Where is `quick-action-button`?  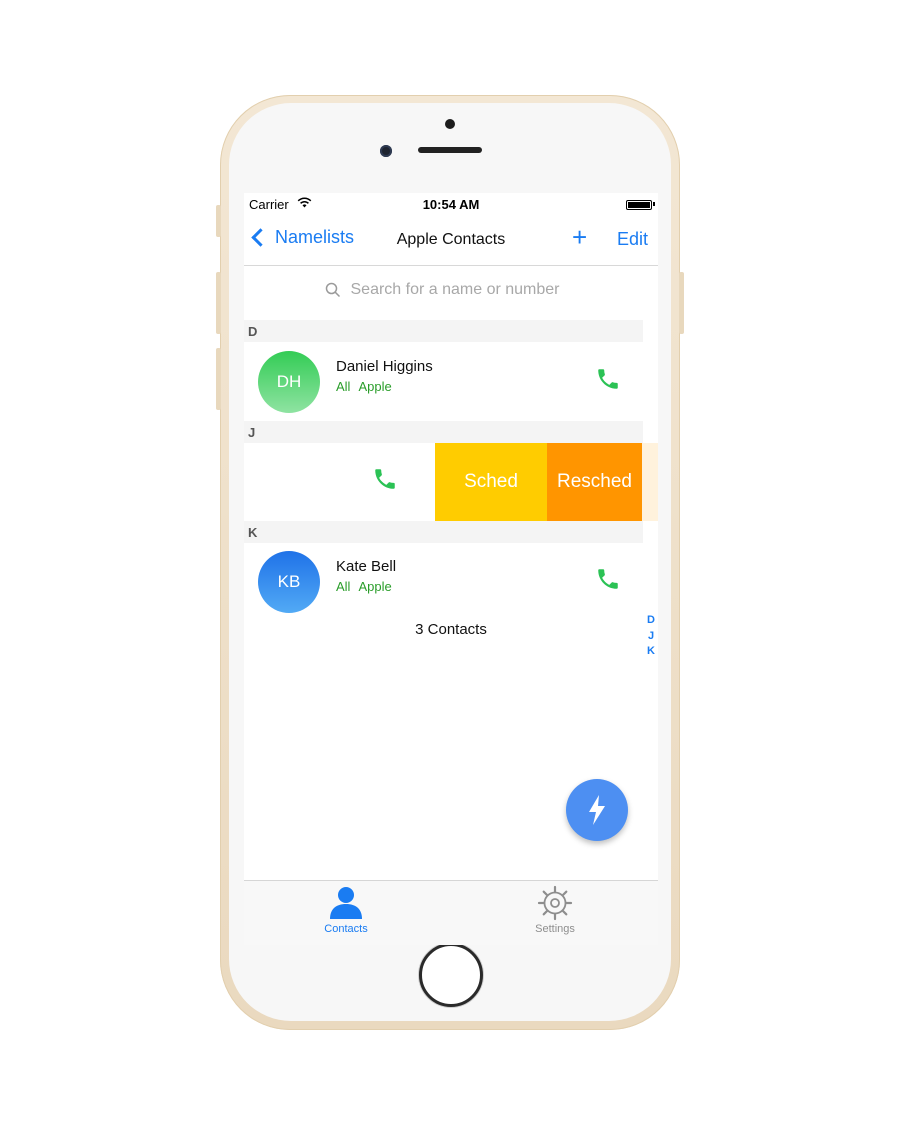
quick-action-button is located at coordinates (597, 810).